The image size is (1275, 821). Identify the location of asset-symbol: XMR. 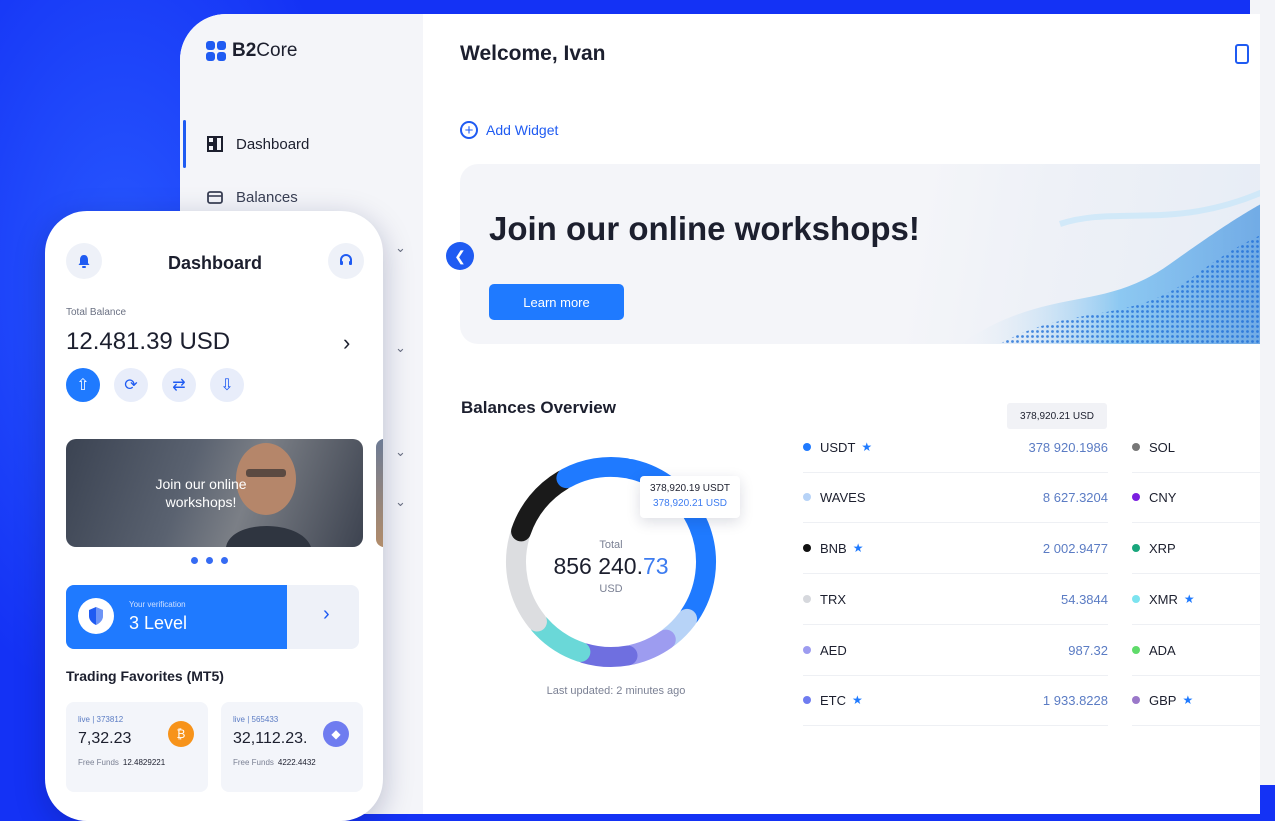
(1163, 599).